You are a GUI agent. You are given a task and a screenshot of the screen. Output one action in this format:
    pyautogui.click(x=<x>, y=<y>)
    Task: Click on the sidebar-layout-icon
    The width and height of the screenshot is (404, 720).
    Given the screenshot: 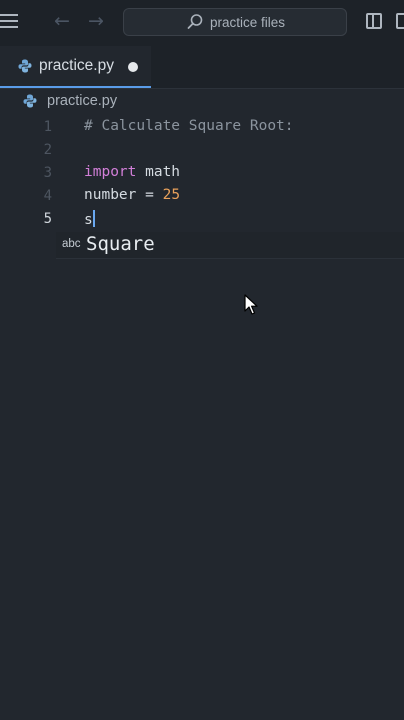 What is the action you would take?
    pyautogui.click(x=374, y=21)
    